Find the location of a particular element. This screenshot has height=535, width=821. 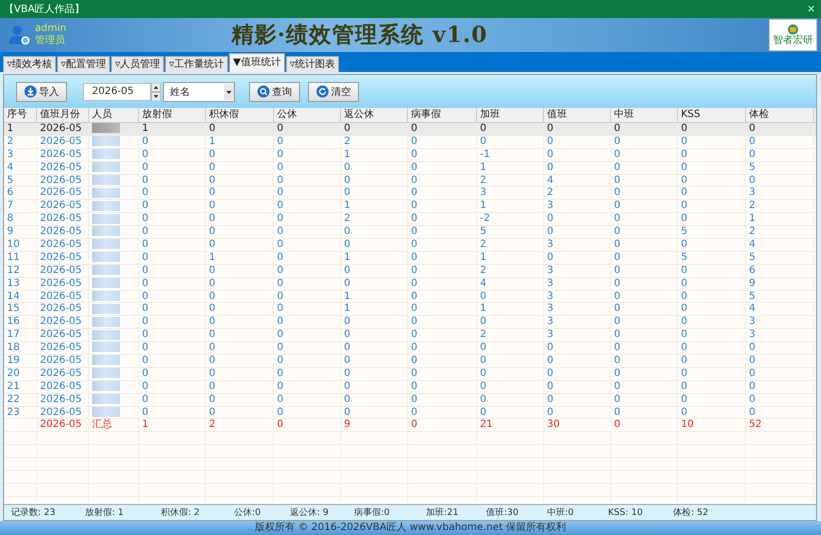

table-row: 5 2026-05 0 0 0 0 0 2 4 0 0 0 is located at coordinates (410, 181).